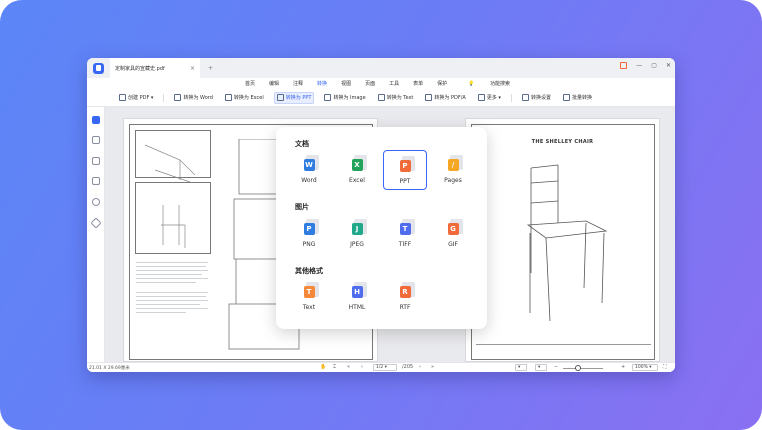 The height and width of the screenshot is (430, 762). What do you see at coordinates (192, 68) in the screenshot?
I see `tab-close-icon: ×` at bounding box center [192, 68].